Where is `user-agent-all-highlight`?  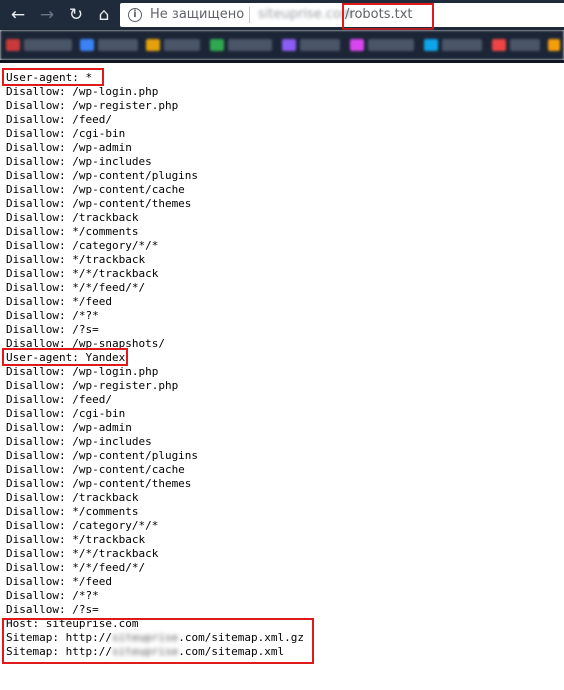 user-agent-all-highlight is located at coordinates (53, 77).